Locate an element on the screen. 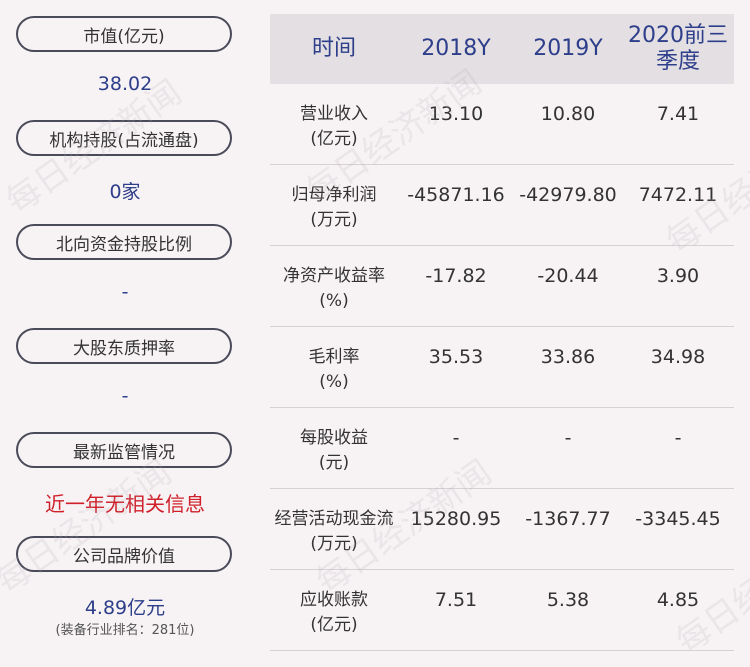 This screenshot has width=750, height=667. row-label: 净资产收益率 (%) is located at coordinates (334, 288).